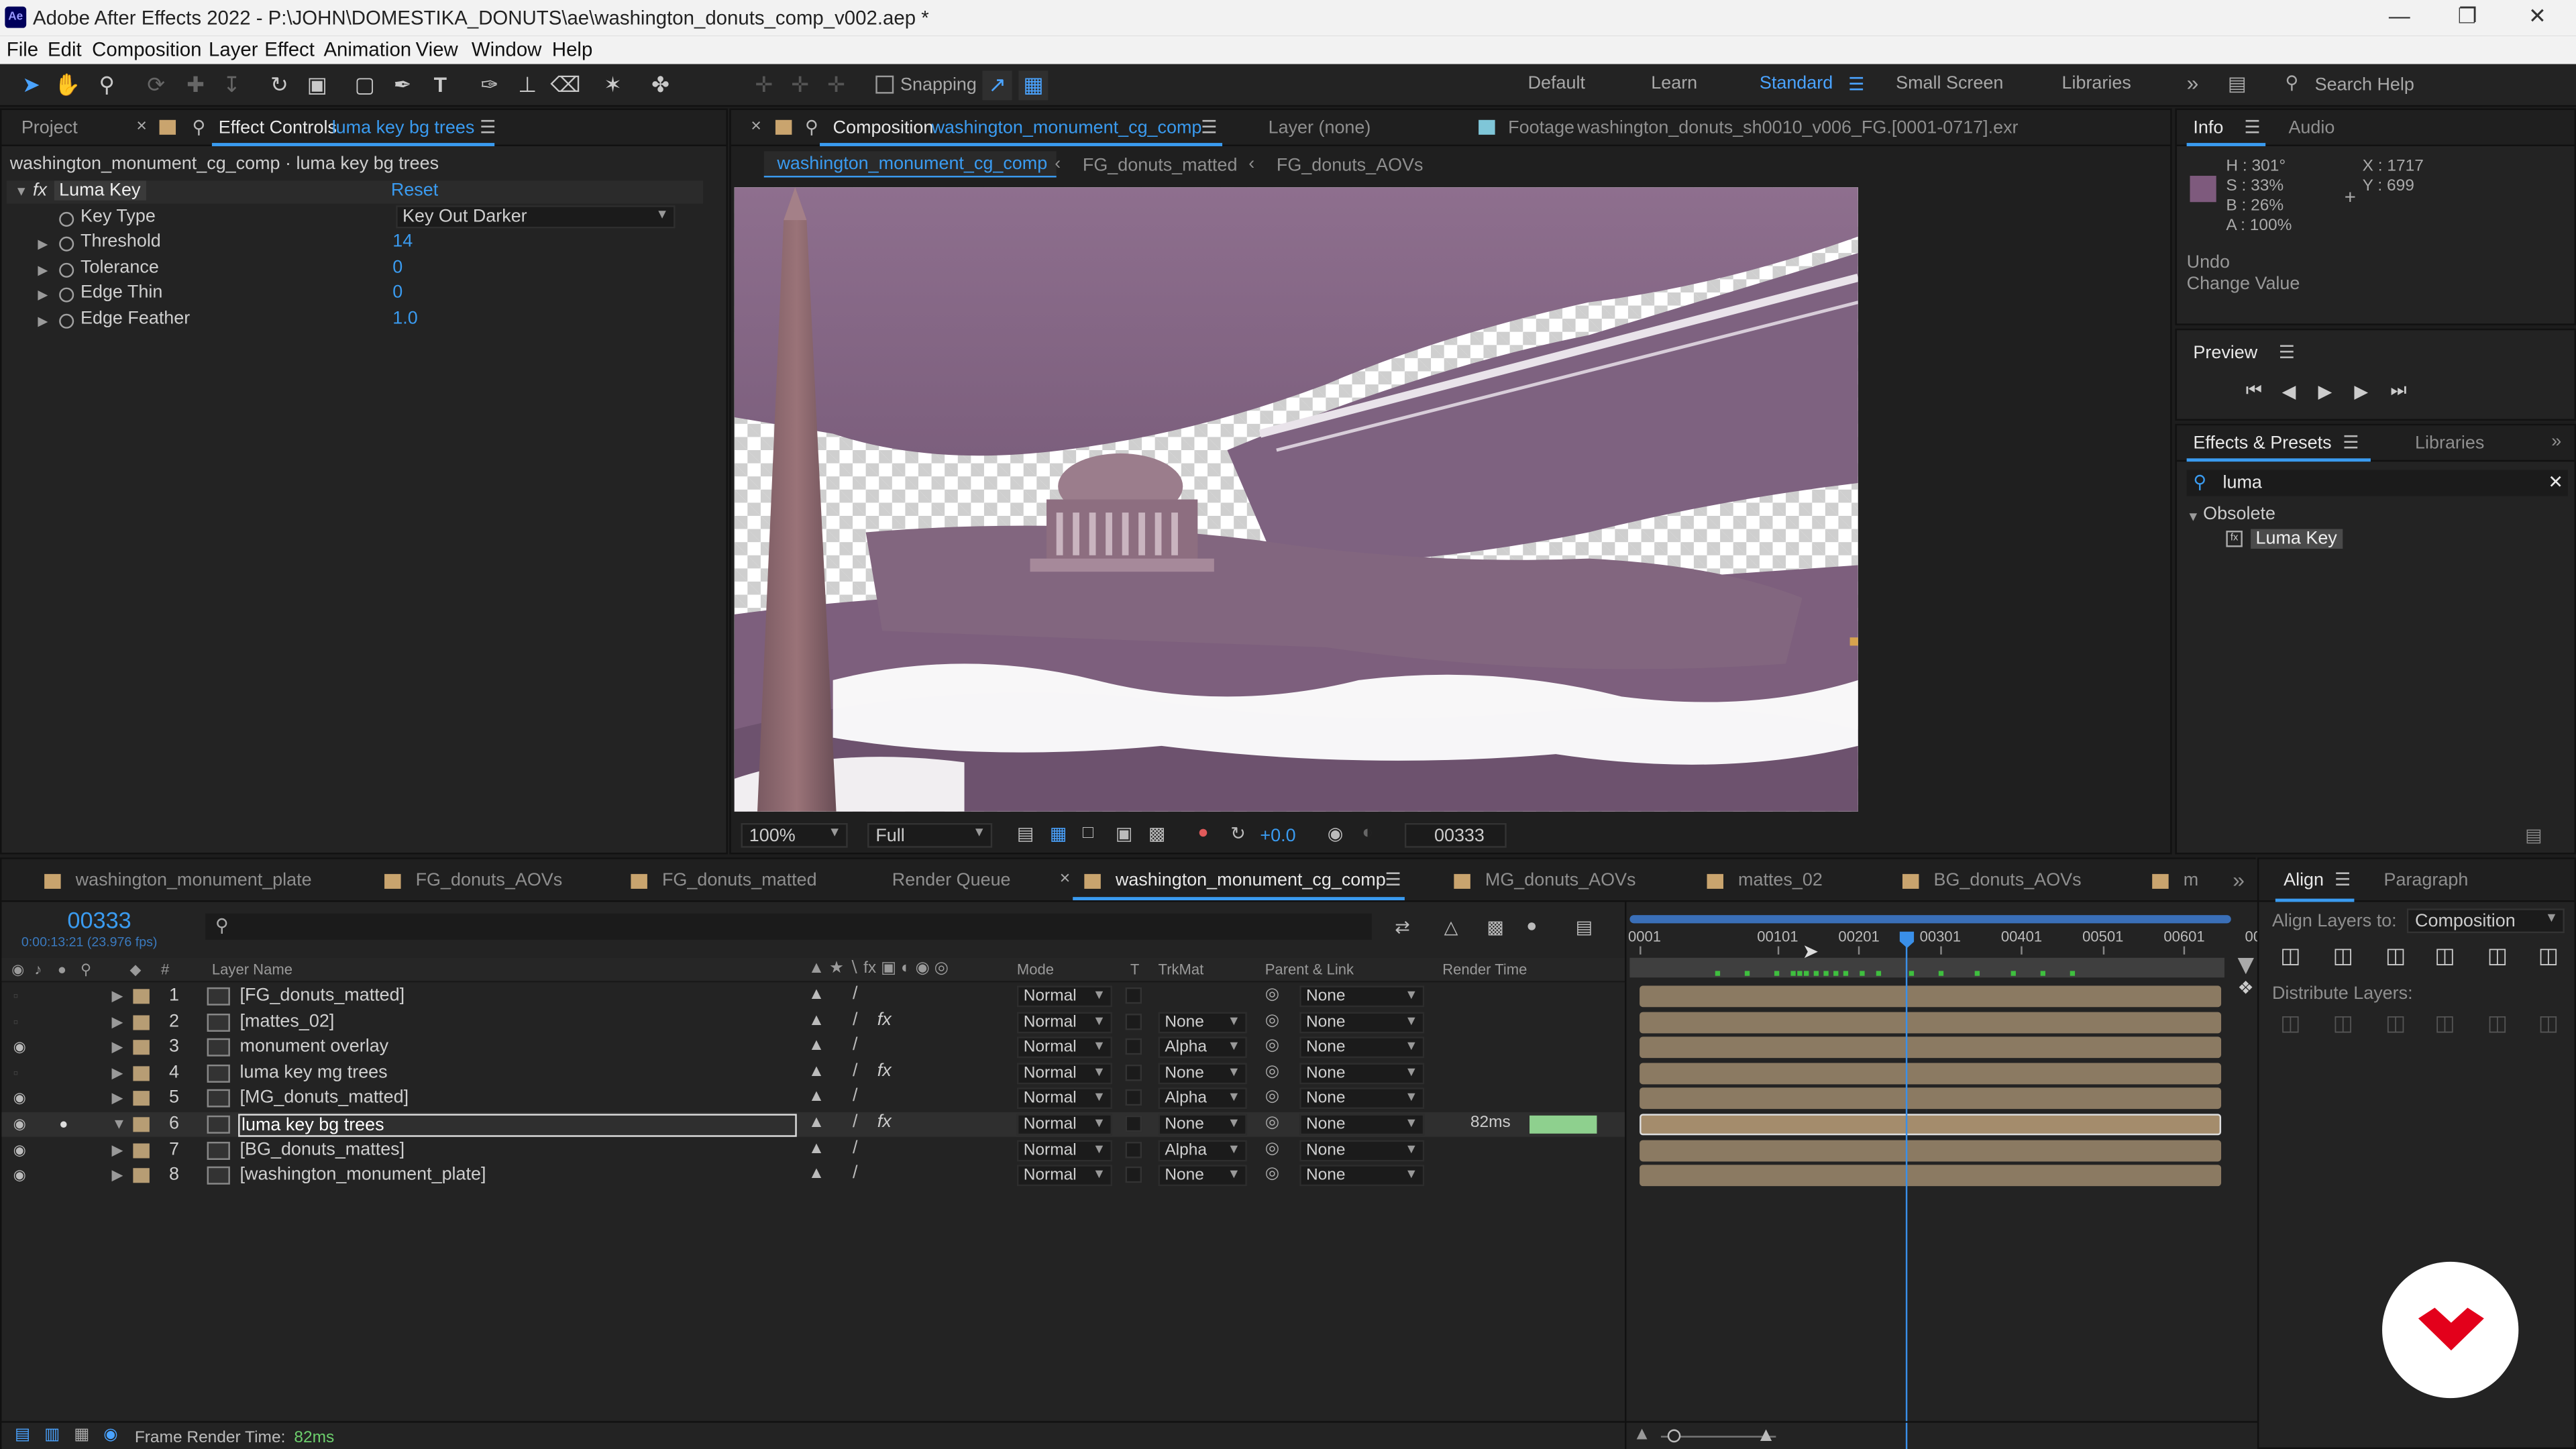  What do you see at coordinates (1766, 1434) in the screenshot?
I see `zoom-in-icon: ▲` at bounding box center [1766, 1434].